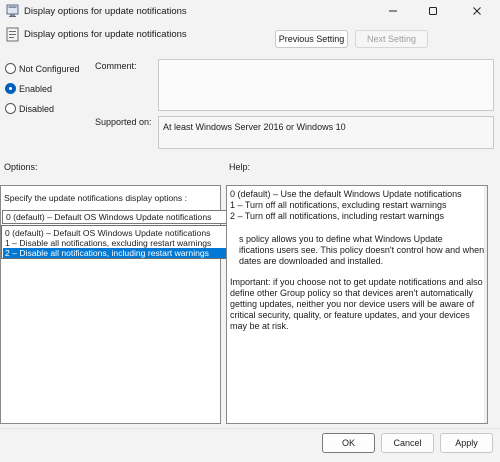 The width and height of the screenshot is (500, 462). Describe the element at coordinates (10, 108) in the screenshot. I see `radio-disabled` at that location.